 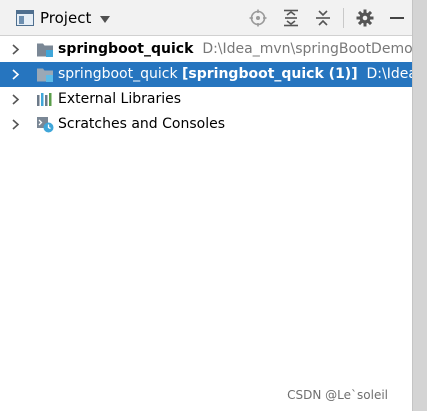 I want to click on hide-button, so click(x=397, y=18).